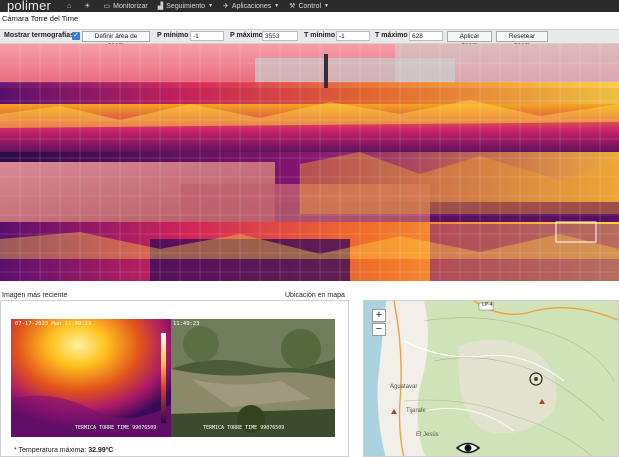 This screenshot has height=457, width=619. Describe the element at coordinates (522, 40) in the screenshot. I see `reset-zoom-button: Resetear zoom` at that location.